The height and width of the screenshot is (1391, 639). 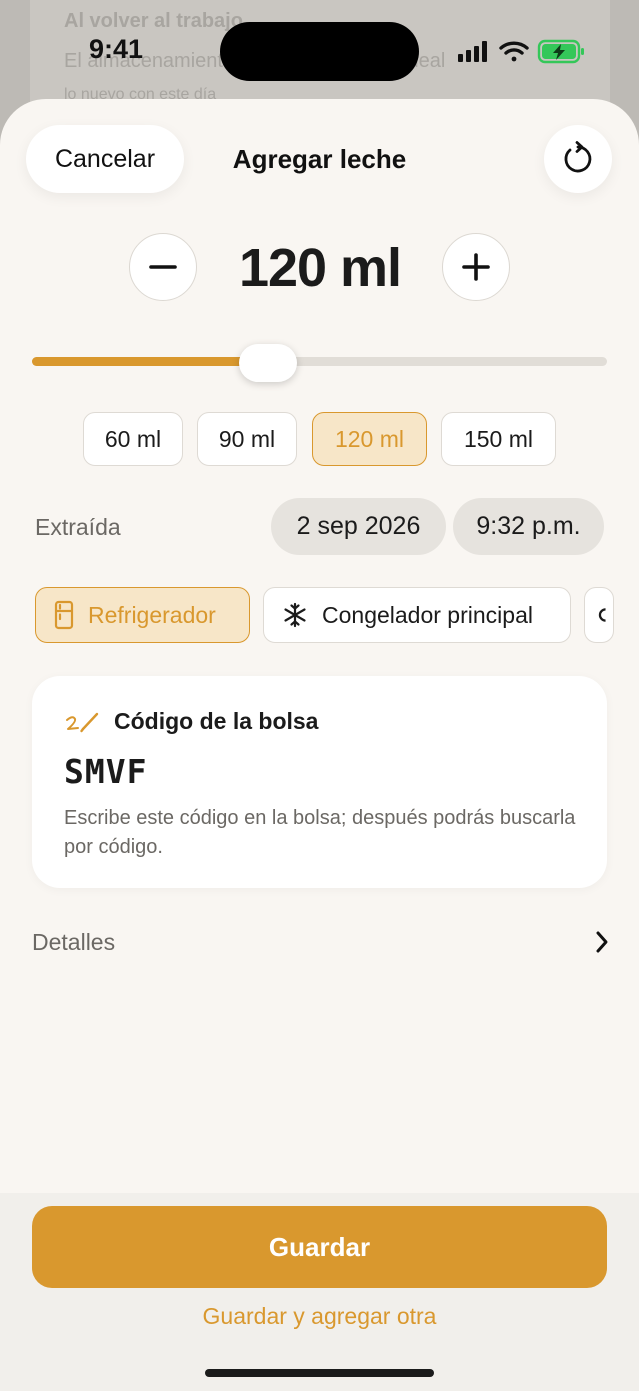 I want to click on preset-120-ml: 120 ml, so click(x=369, y=439).